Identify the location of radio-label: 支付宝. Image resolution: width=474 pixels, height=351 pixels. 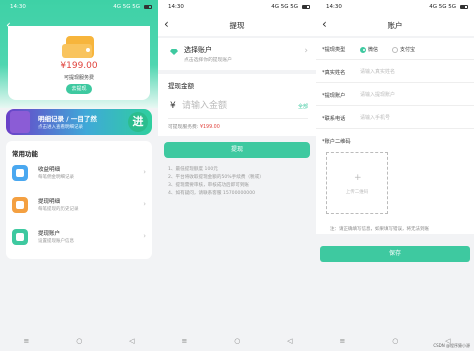
(408, 50).